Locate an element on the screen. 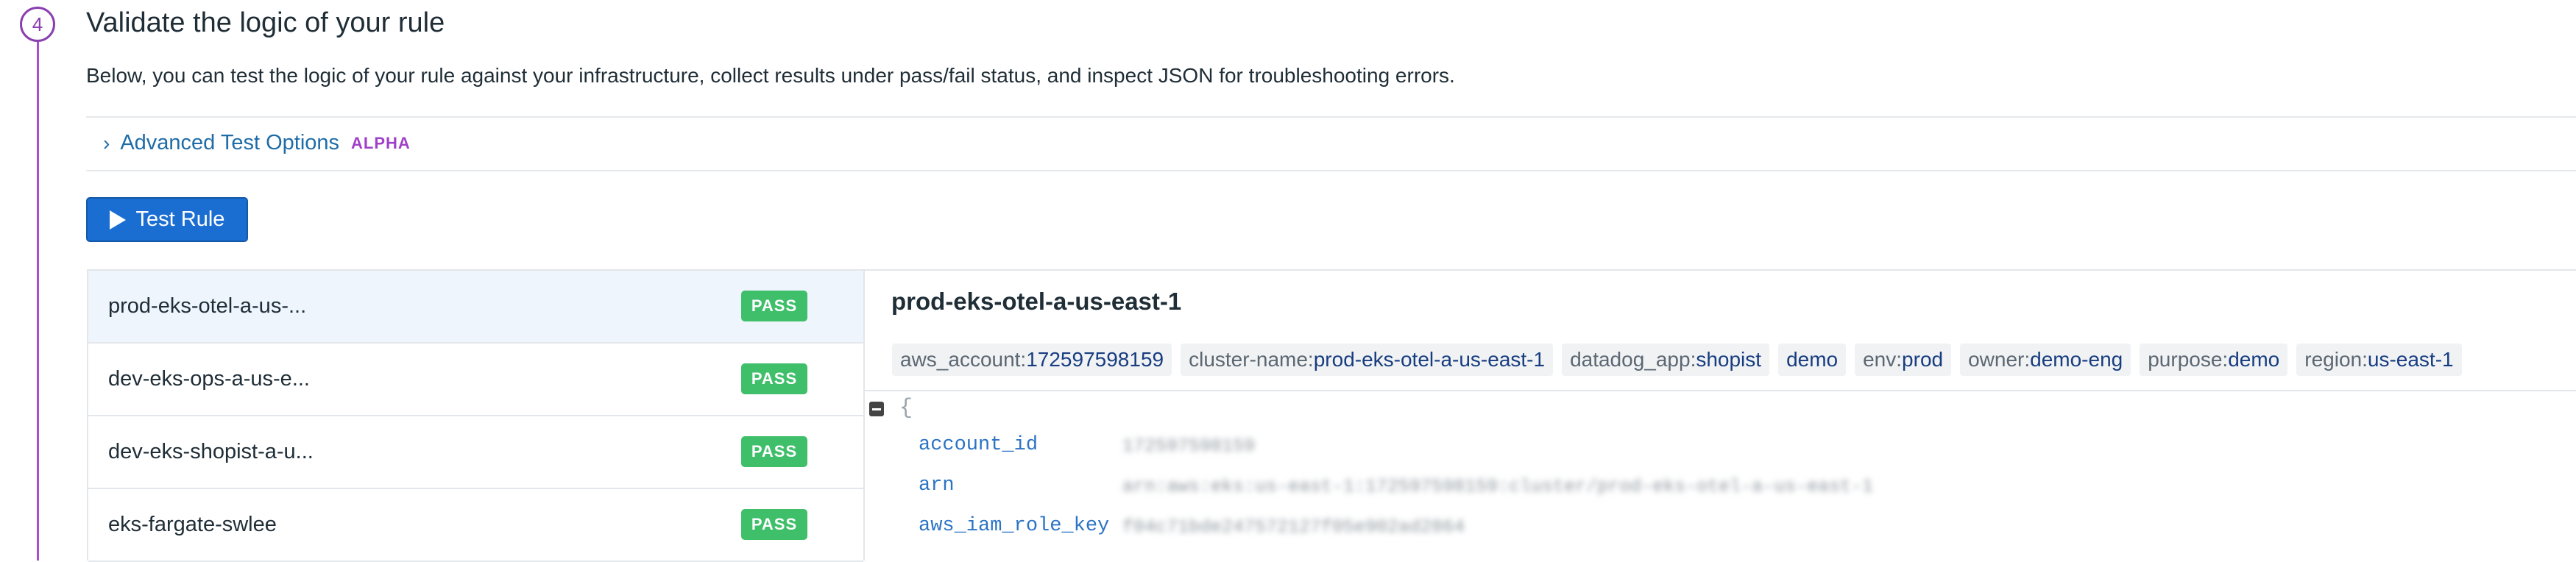 This screenshot has height=562, width=2576. tag-key: region: is located at coordinates (2336, 359).